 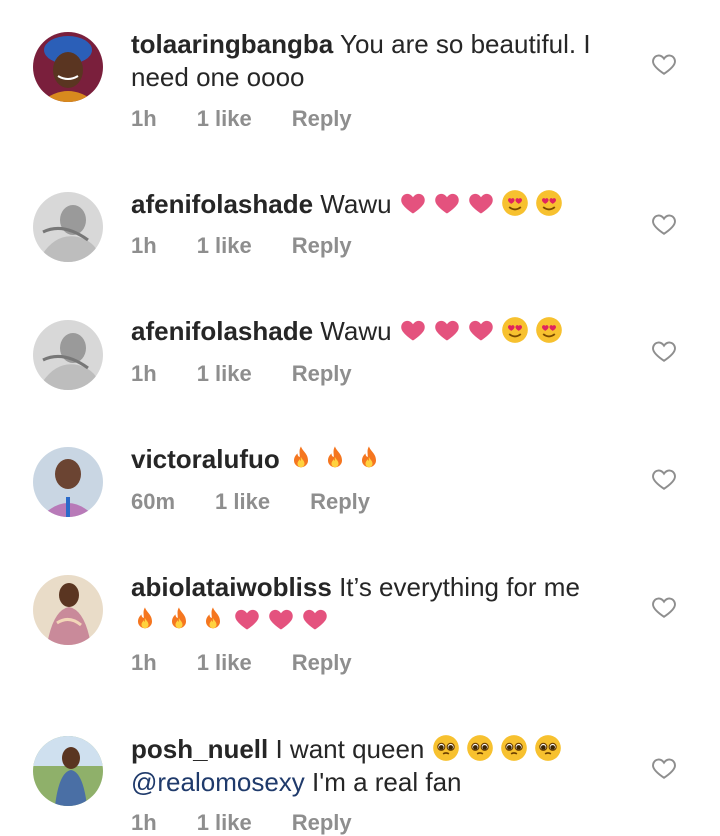 What do you see at coordinates (153, 501) in the screenshot?
I see `comment-time: 60m` at bounding box center [153, 501].